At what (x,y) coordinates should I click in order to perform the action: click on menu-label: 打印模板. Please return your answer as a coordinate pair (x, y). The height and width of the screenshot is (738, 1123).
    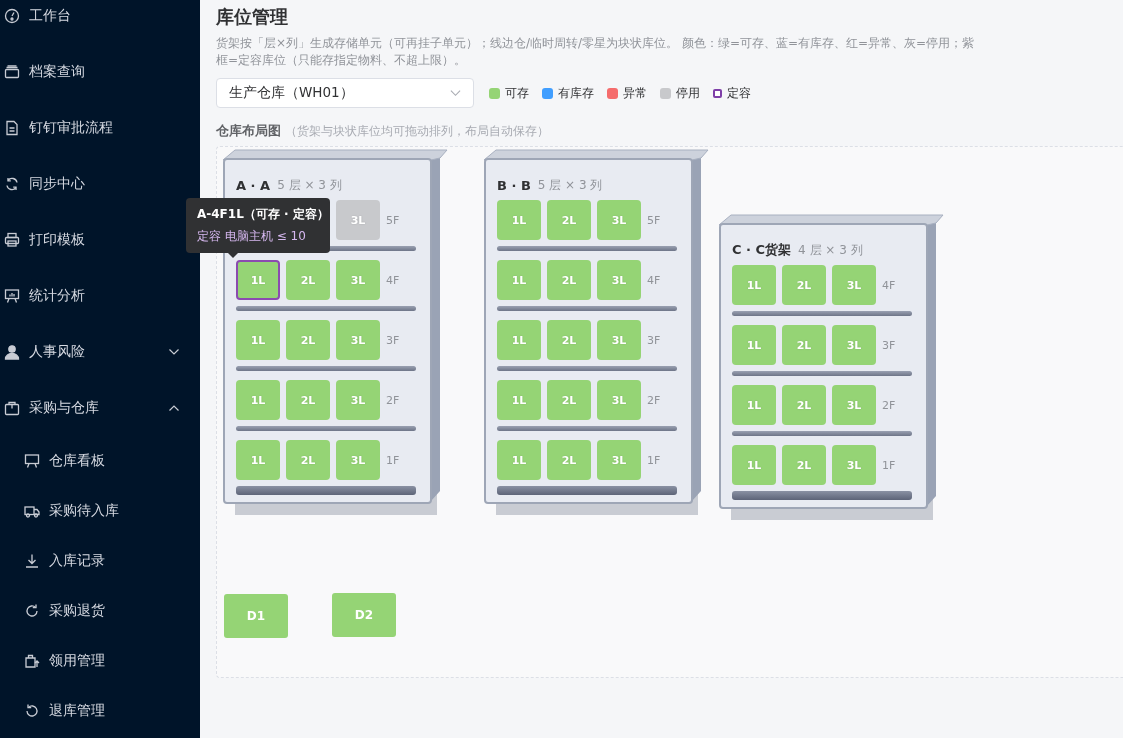
    Looking at the image, I should click on (57, 240).